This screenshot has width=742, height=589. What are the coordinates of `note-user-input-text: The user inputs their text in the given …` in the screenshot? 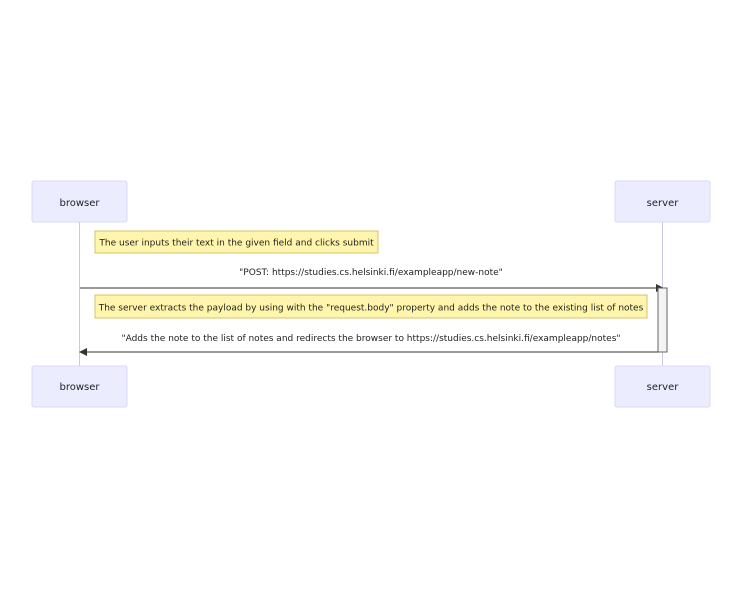 It's located at (236, 244).